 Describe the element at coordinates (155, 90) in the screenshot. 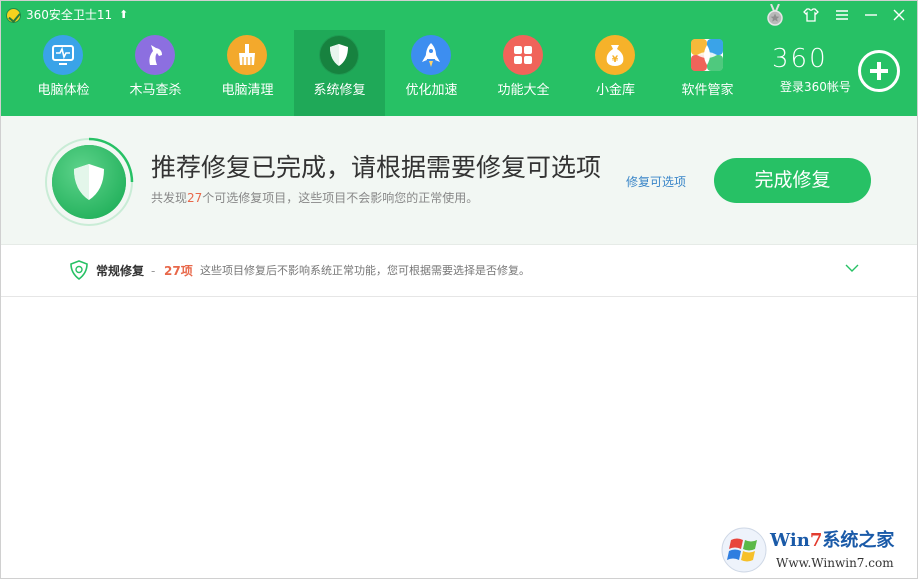

I see `nav-label: 木马查杀` at that location.